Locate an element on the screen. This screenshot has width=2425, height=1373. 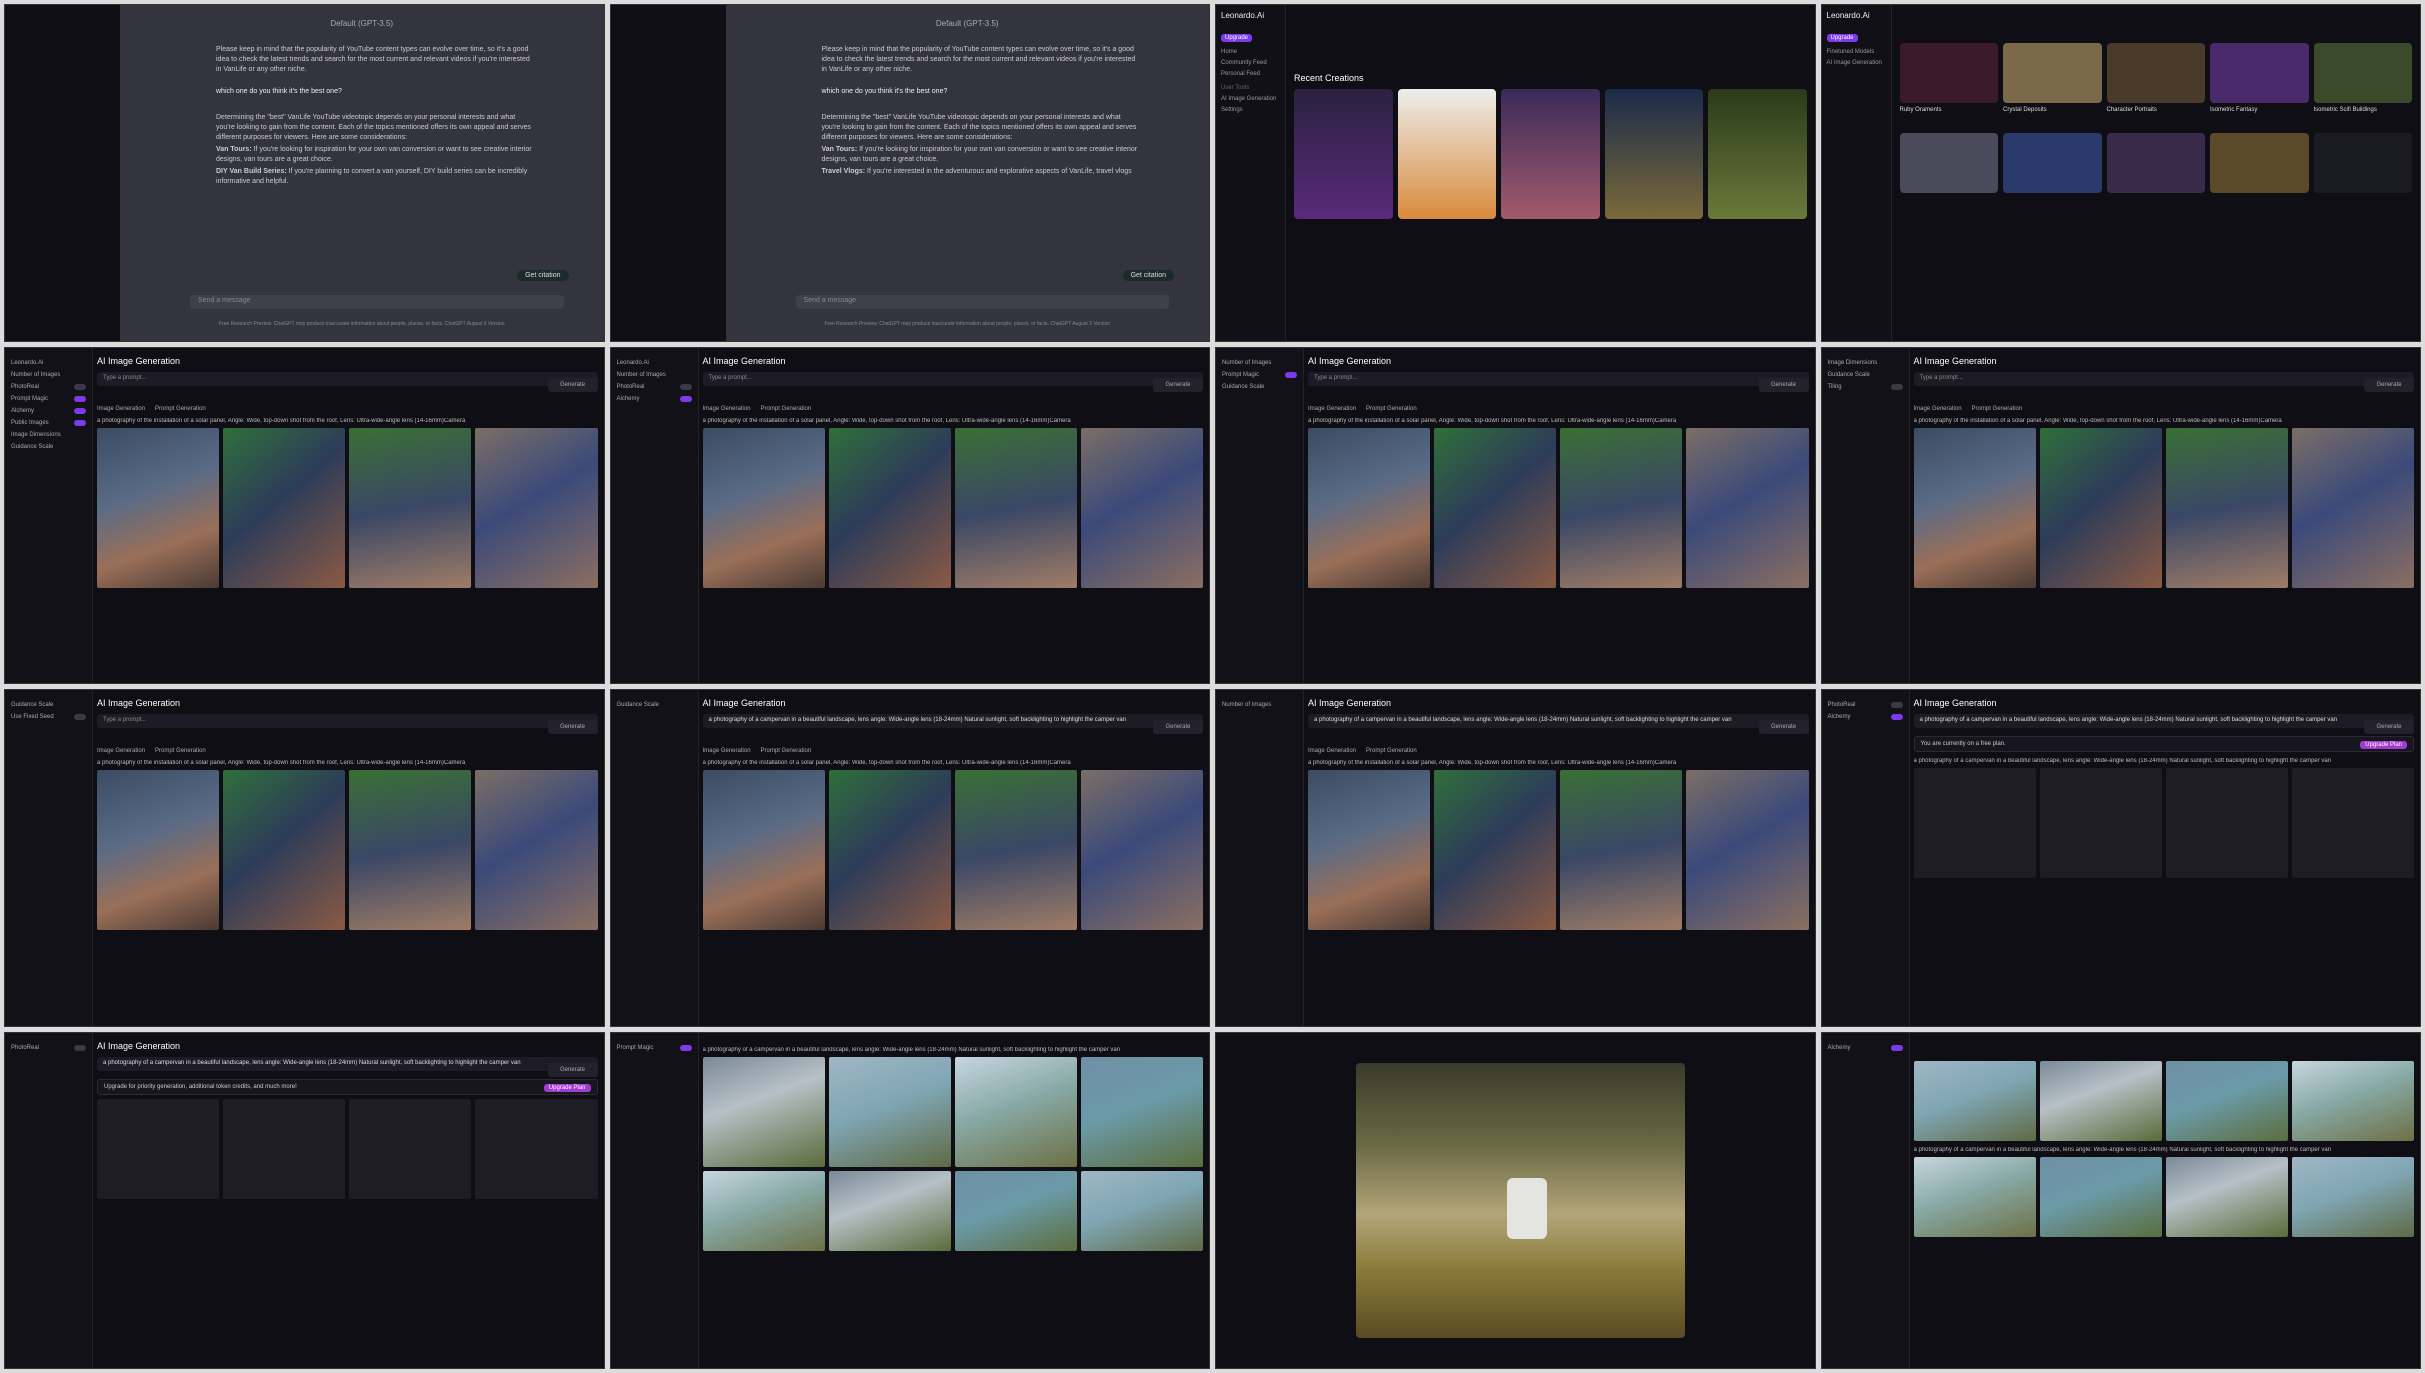
nav-community-feed: Community Feed is located at coordinates (1250, 63).